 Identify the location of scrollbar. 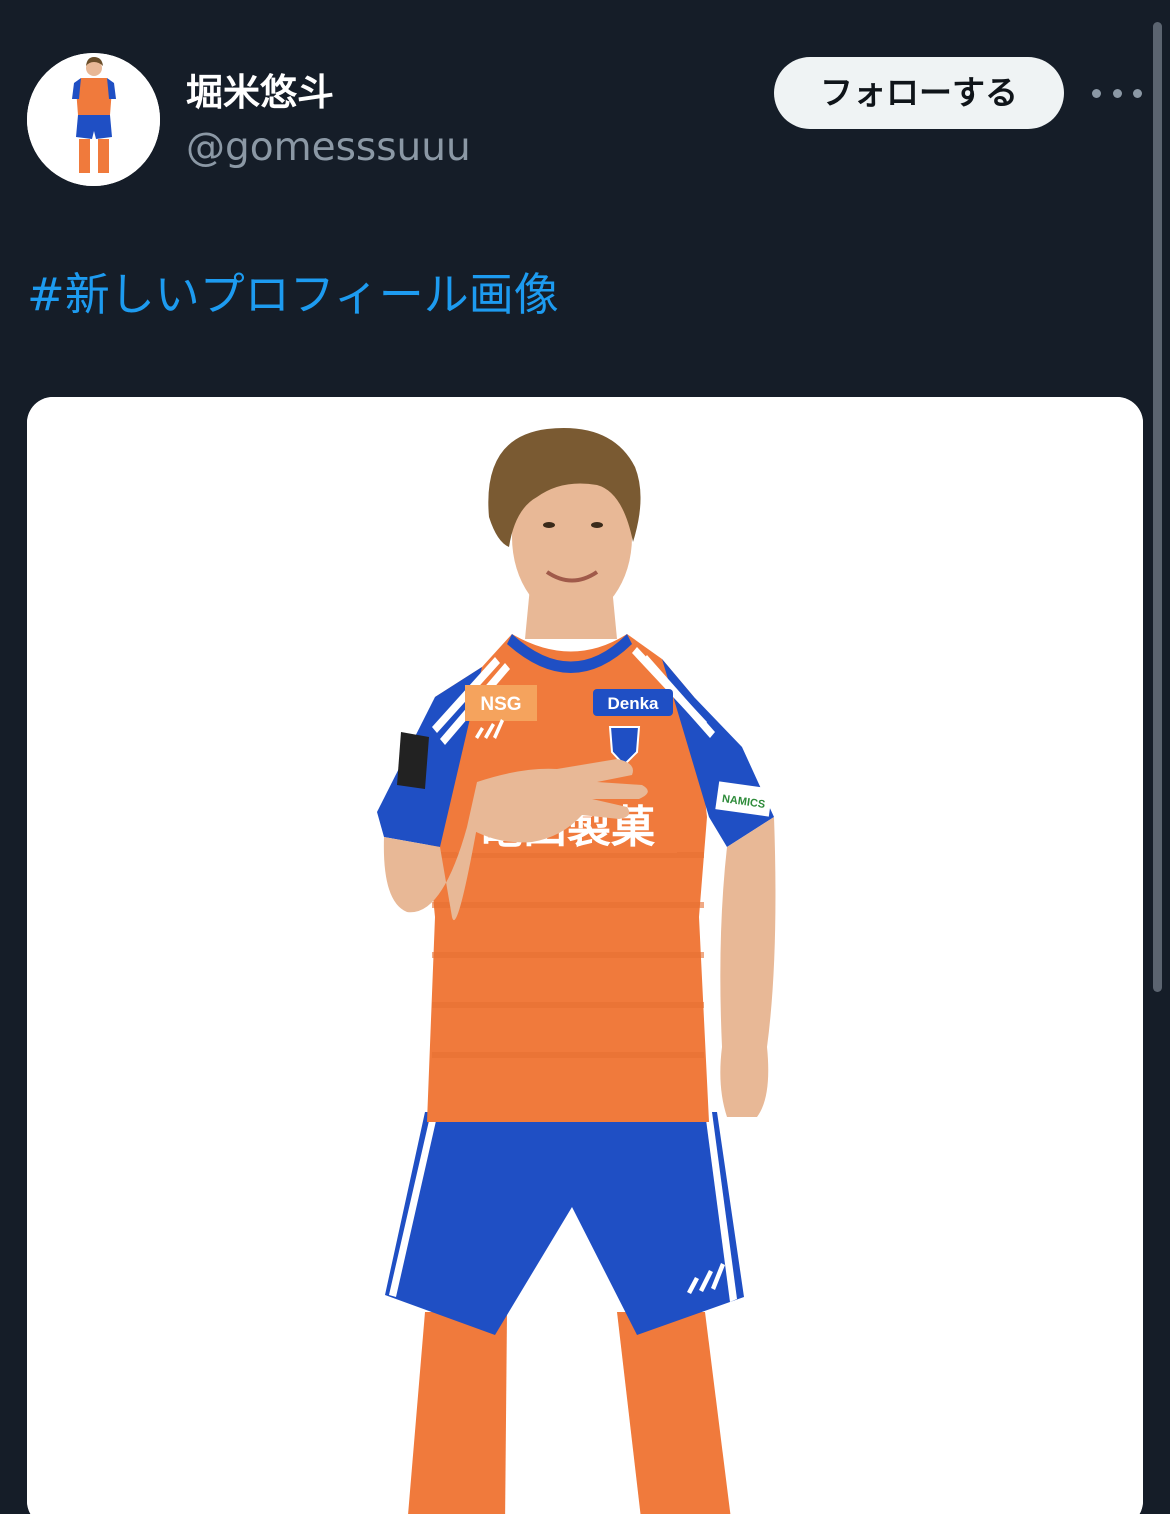
(1157, 507).